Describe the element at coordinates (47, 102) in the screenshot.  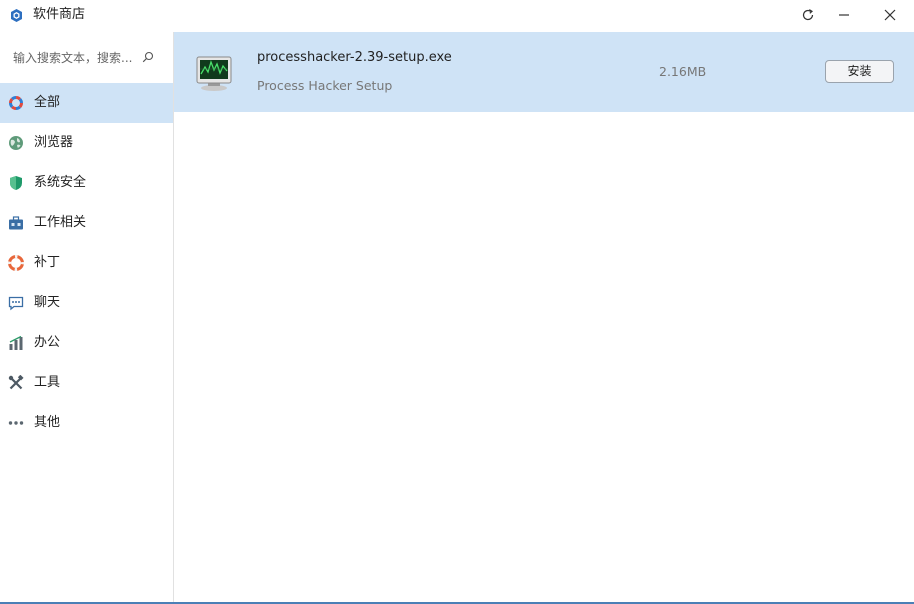
I see `sidebar-item-label: 全部` at that location.